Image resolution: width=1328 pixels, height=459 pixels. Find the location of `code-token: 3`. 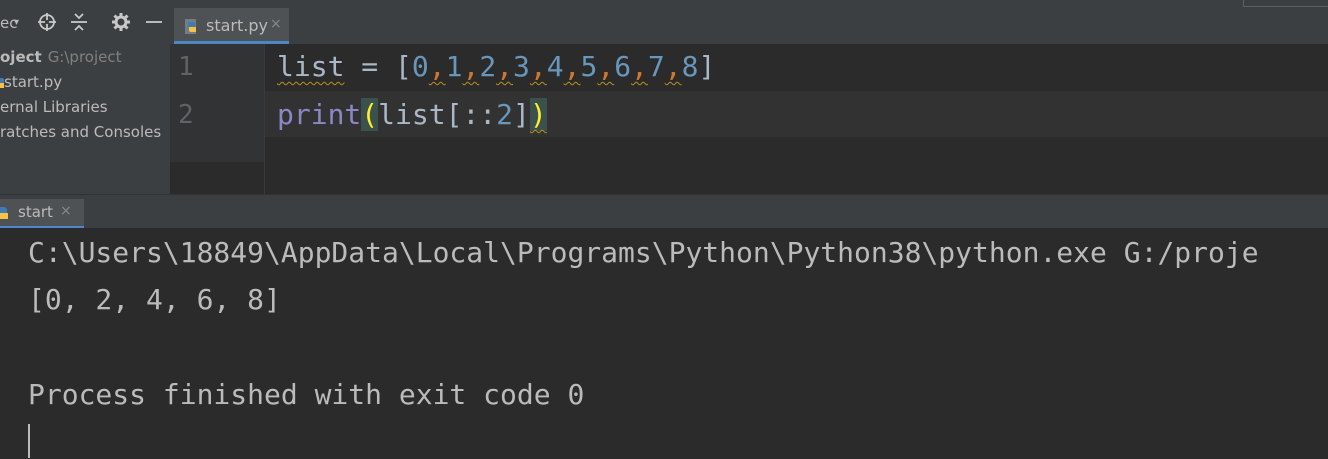

code-token: 3 is located at coordinates (521, 66).